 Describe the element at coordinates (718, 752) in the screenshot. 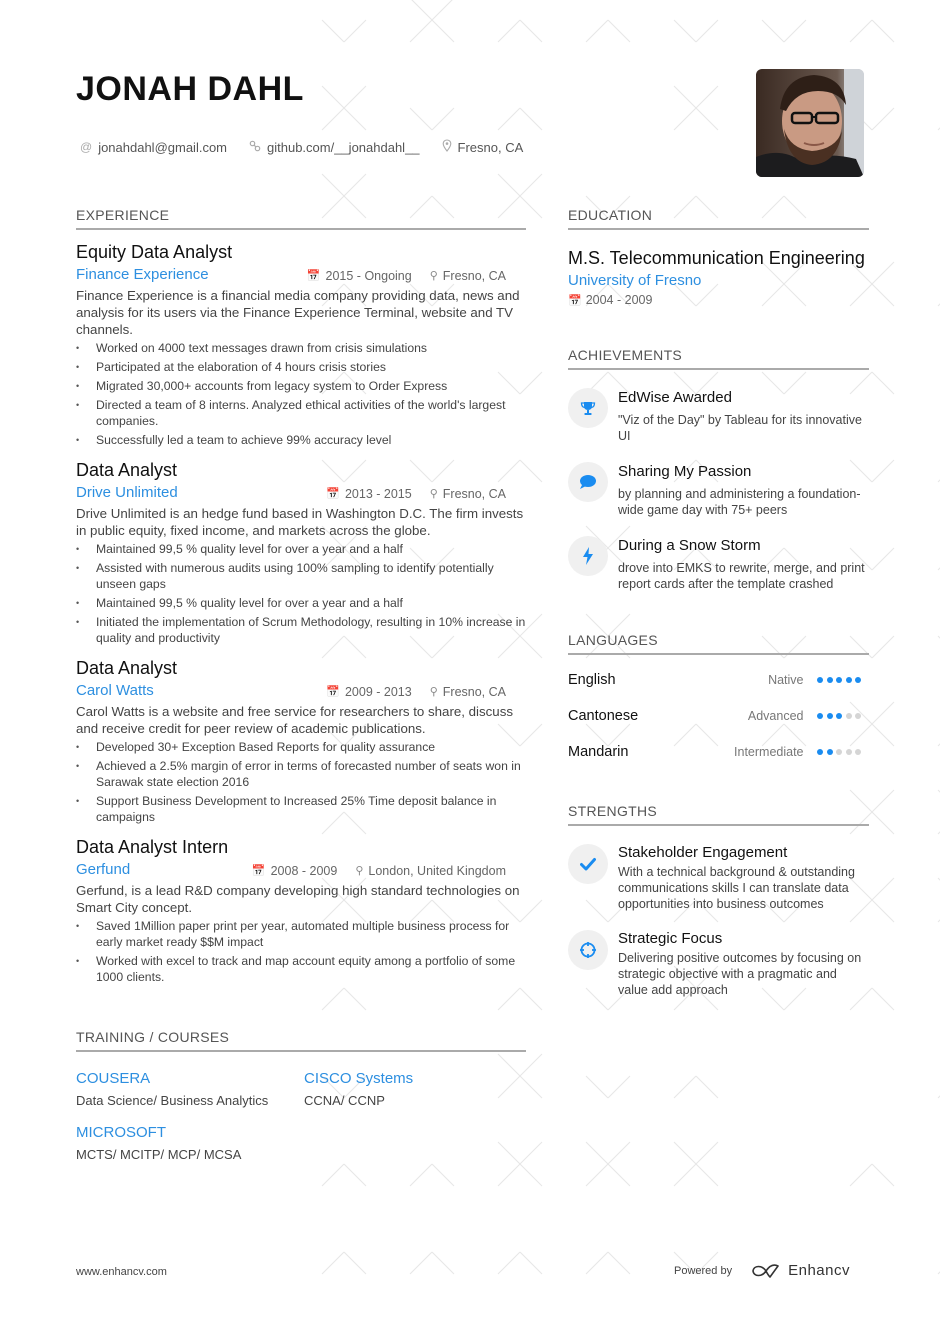

I see `language-item: Mandarin Intermediate` at that location.